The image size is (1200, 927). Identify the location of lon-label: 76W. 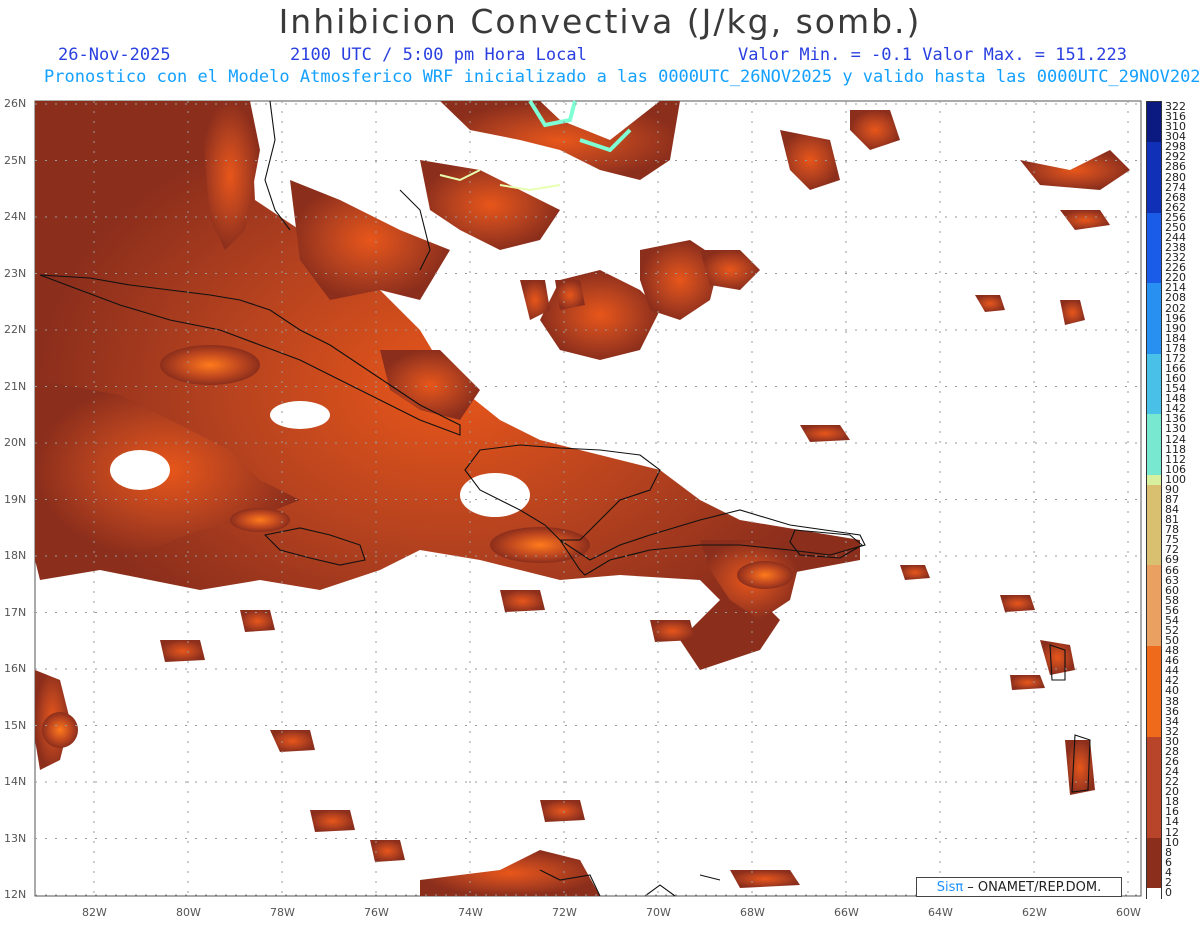
(376, 912).